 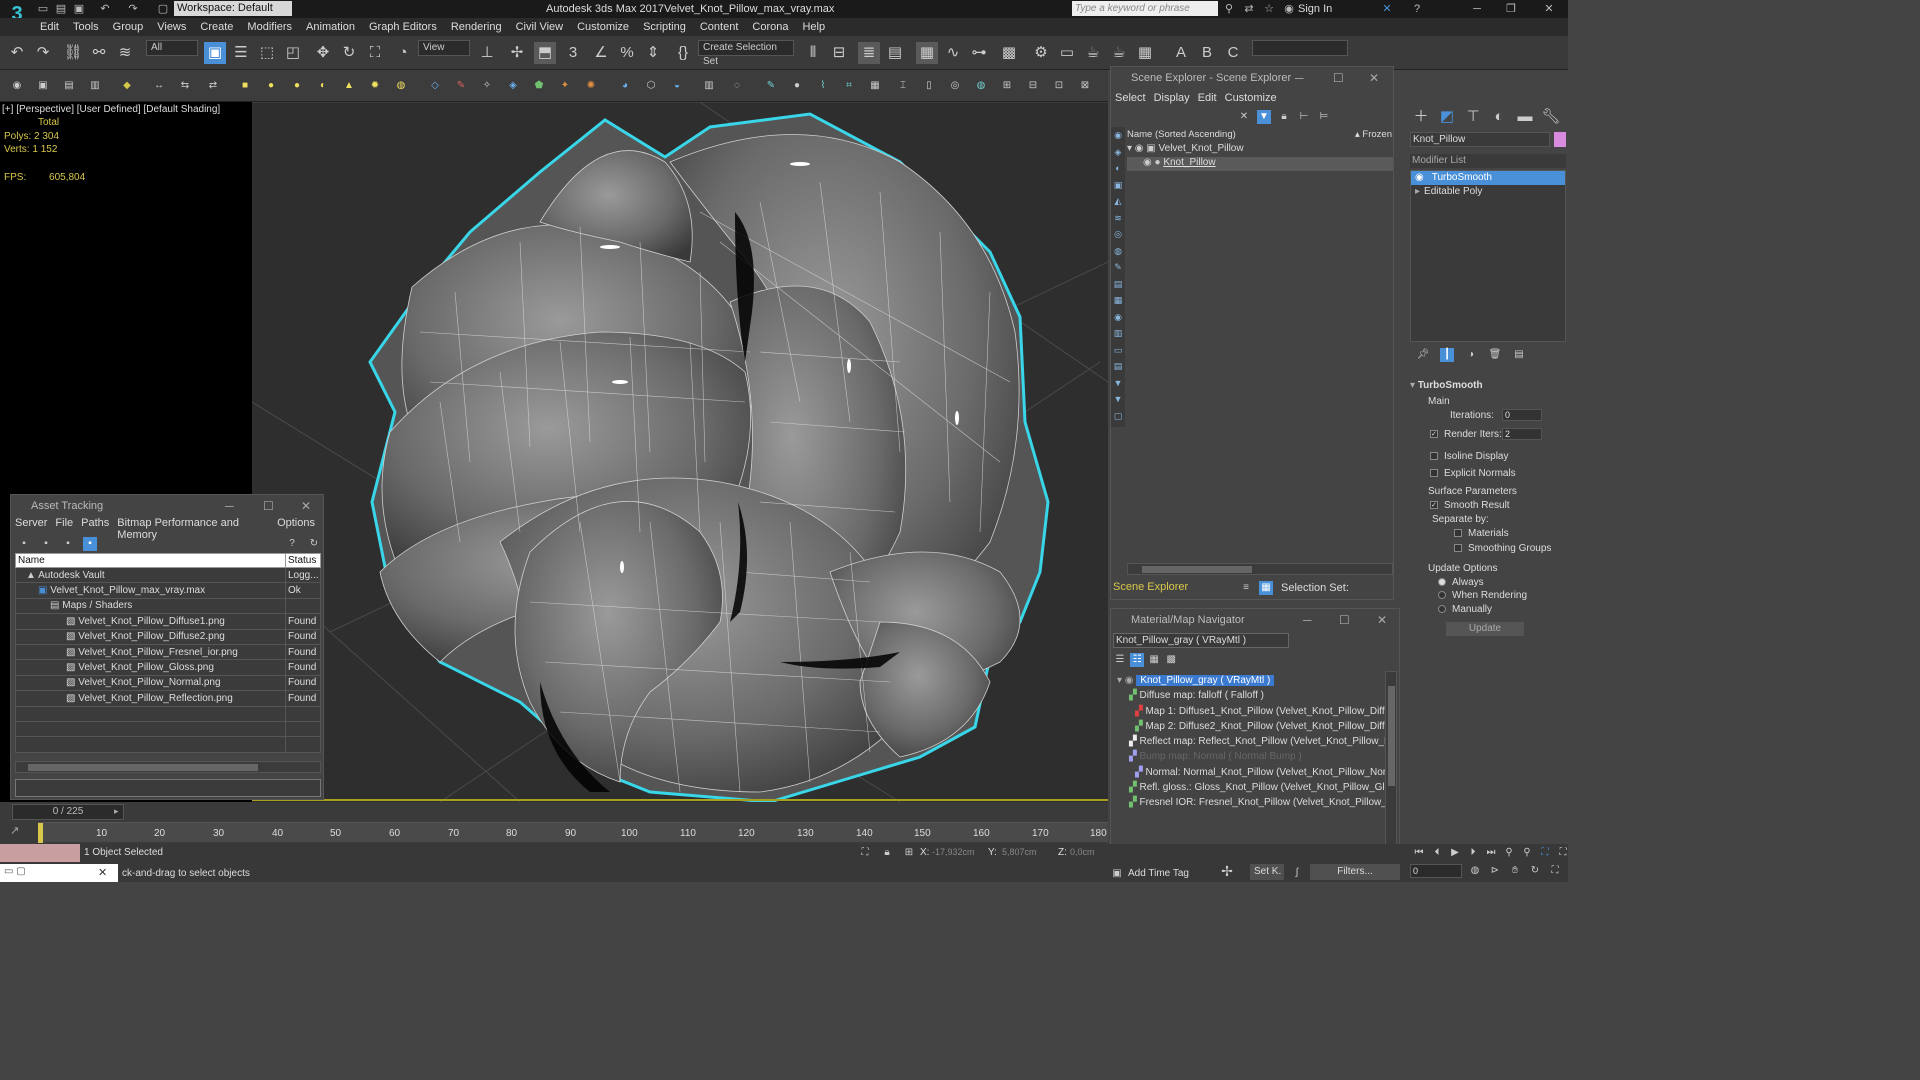 I want to click on material-name-field: Knot_Pillow_gray ( VRayMtl ), so click(x=1201, y=640).